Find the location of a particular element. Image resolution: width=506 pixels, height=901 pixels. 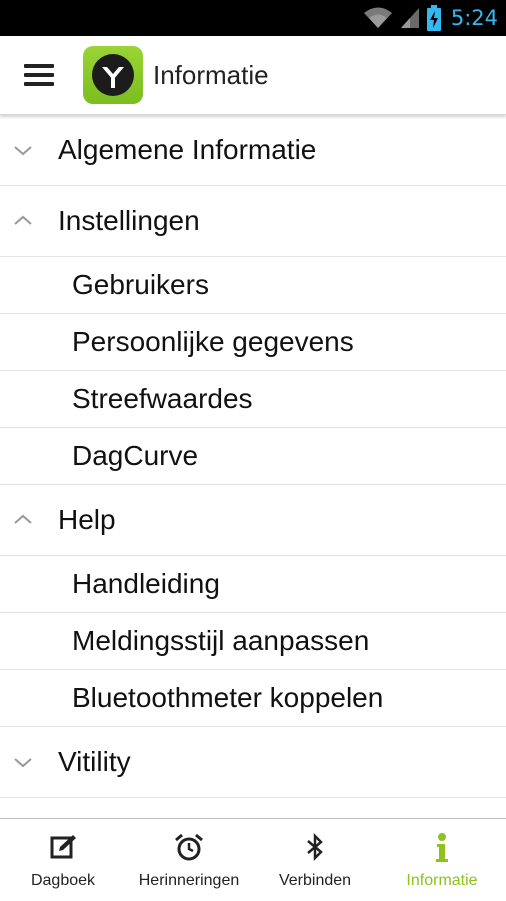

group-label: Help is located at coordinates (87, 519).